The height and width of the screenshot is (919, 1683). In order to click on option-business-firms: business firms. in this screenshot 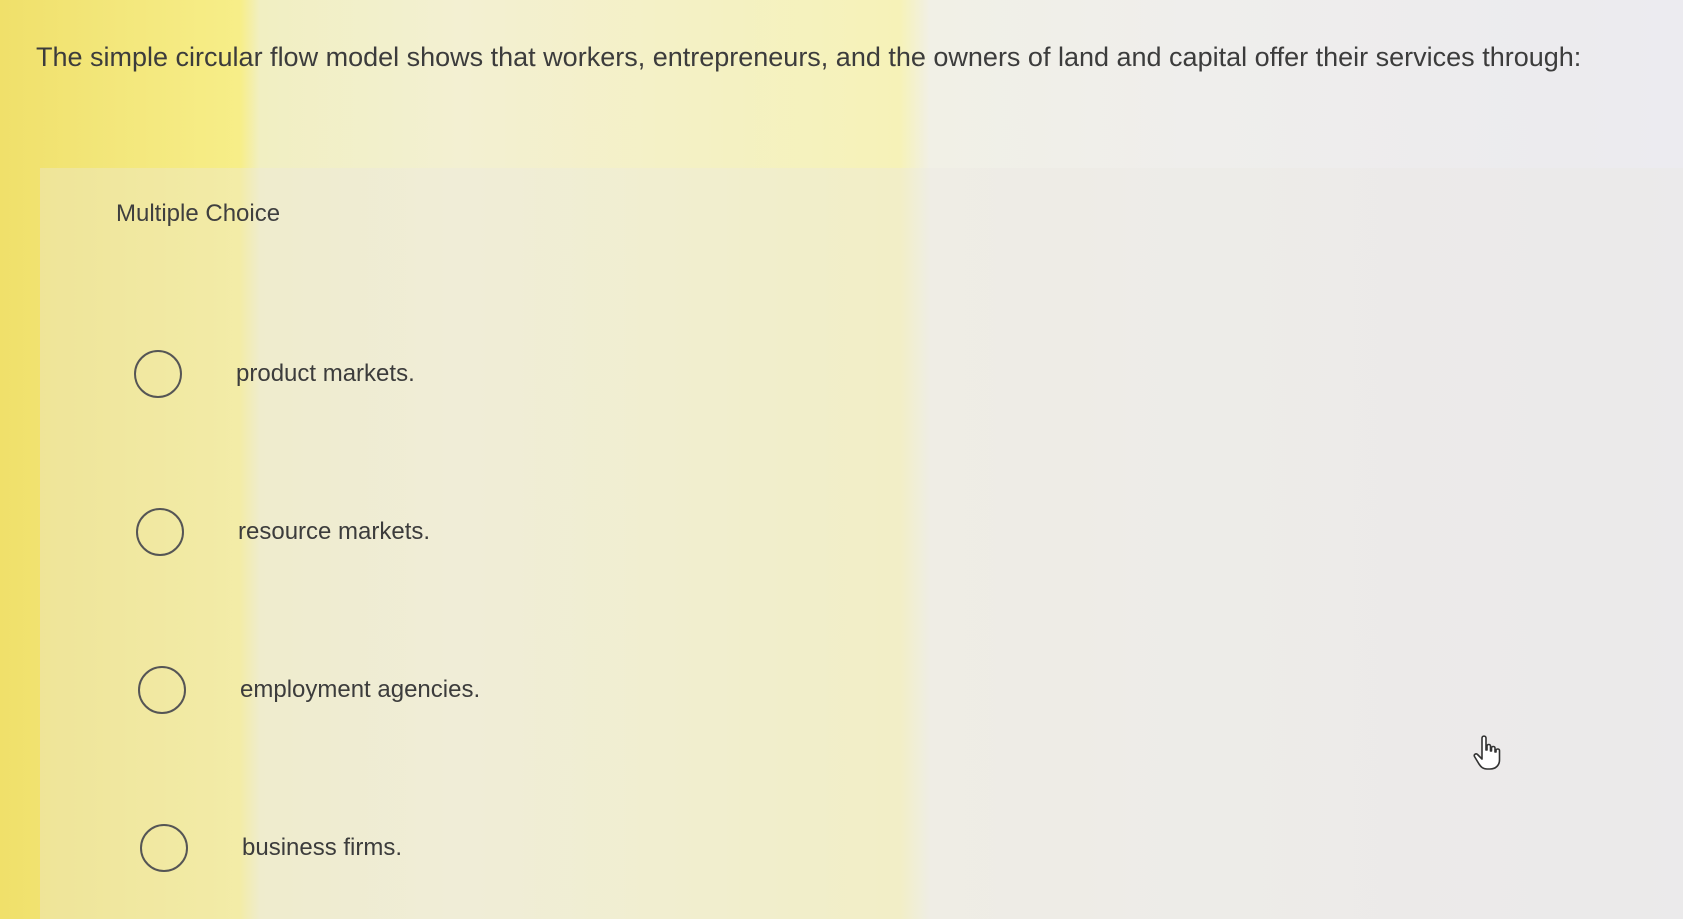, I will do `click(271, 848)`.